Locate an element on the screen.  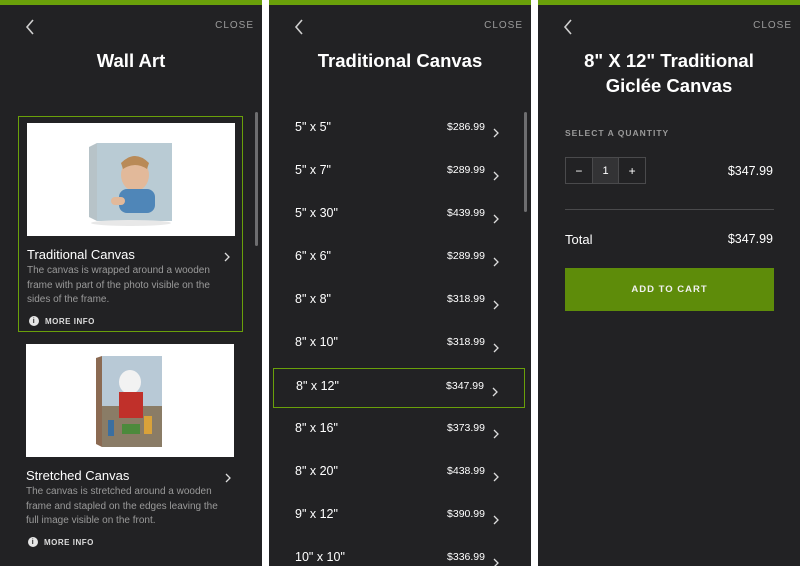
size-price: $438.99 is located at coordinates (466, 471).